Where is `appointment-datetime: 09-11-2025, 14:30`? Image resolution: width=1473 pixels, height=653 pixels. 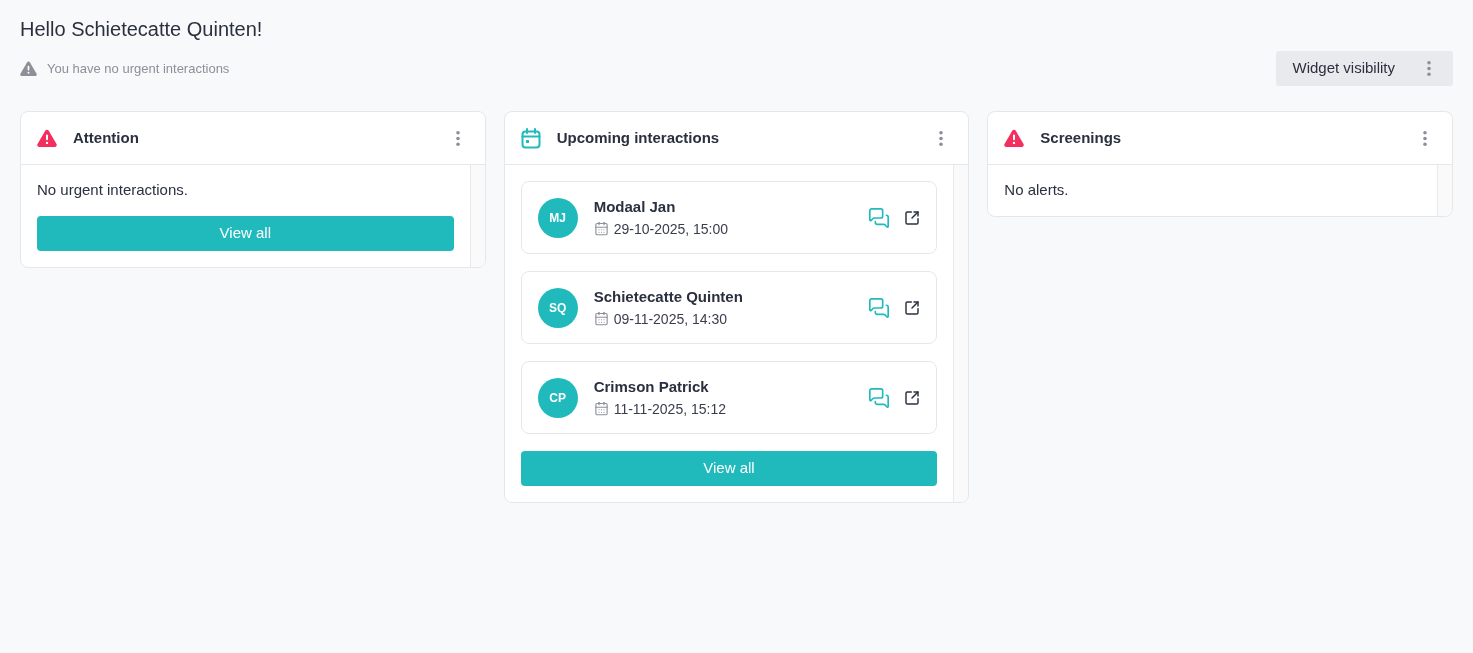
appointment-datetime: 09-11-2025, 14:30 is located at coordinates (670, 319).